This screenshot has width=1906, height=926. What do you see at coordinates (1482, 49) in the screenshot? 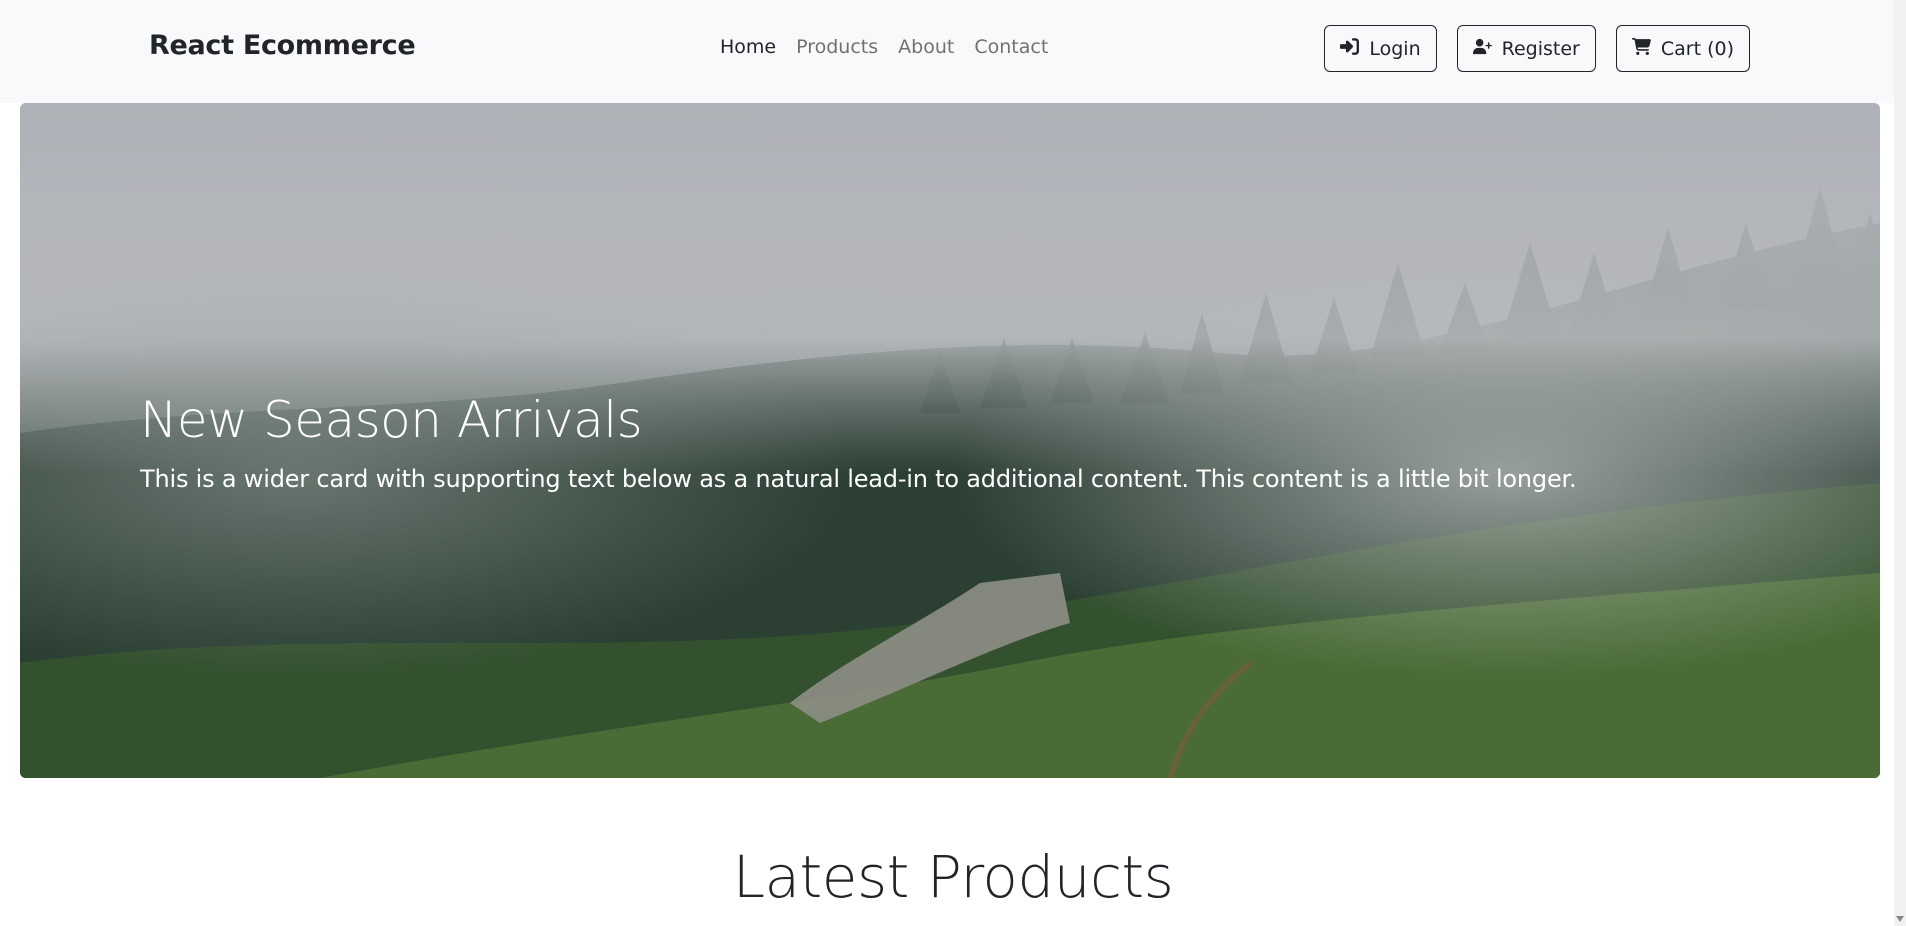
I see `user-plus-icon` at bounding box center [1482, 49].